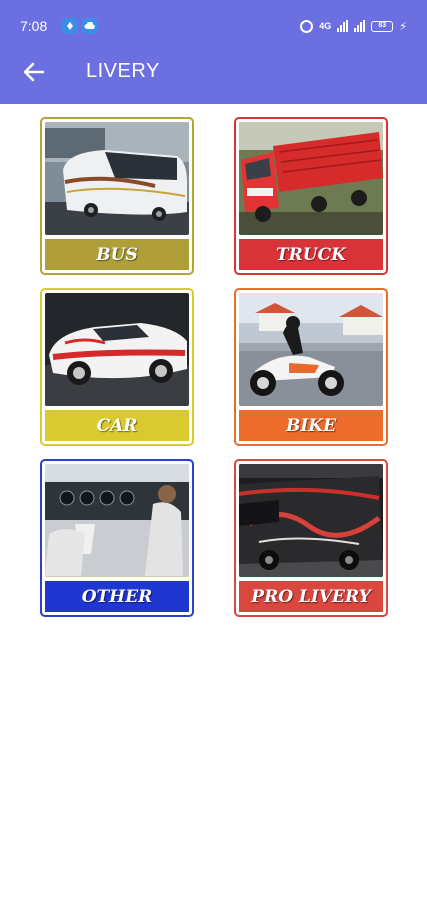 This screenshot has height=900, width=427. I want to click on category-card-other: OTHER, so click(117, 538).